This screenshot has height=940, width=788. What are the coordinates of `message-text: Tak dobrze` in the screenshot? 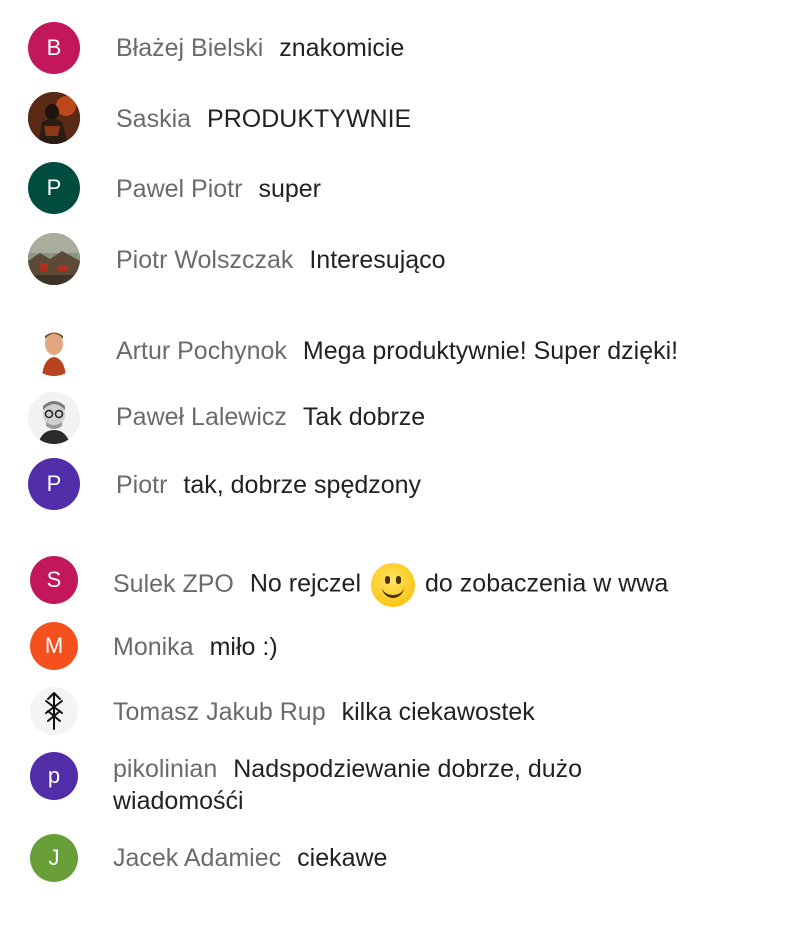 It's located at (364, 417).